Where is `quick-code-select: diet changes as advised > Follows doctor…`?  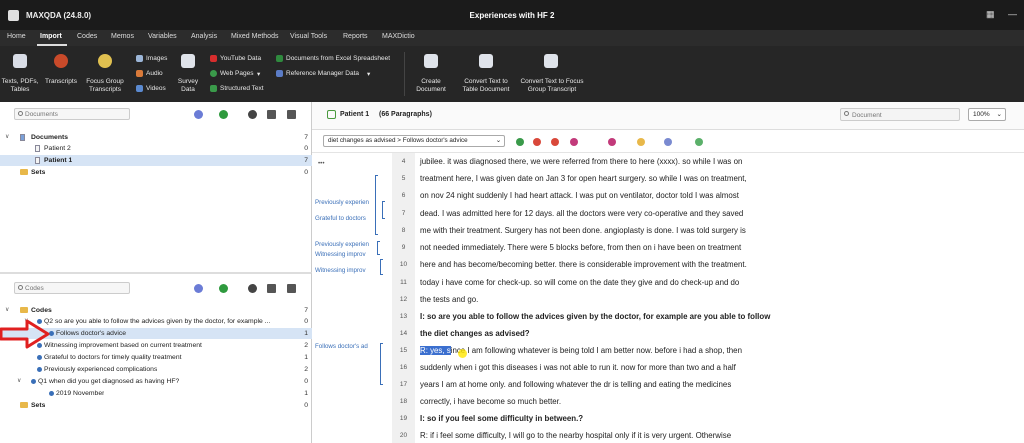 quick-code-select: diet changes as advised > Follows doctor… is located at coordinates (414, 141).